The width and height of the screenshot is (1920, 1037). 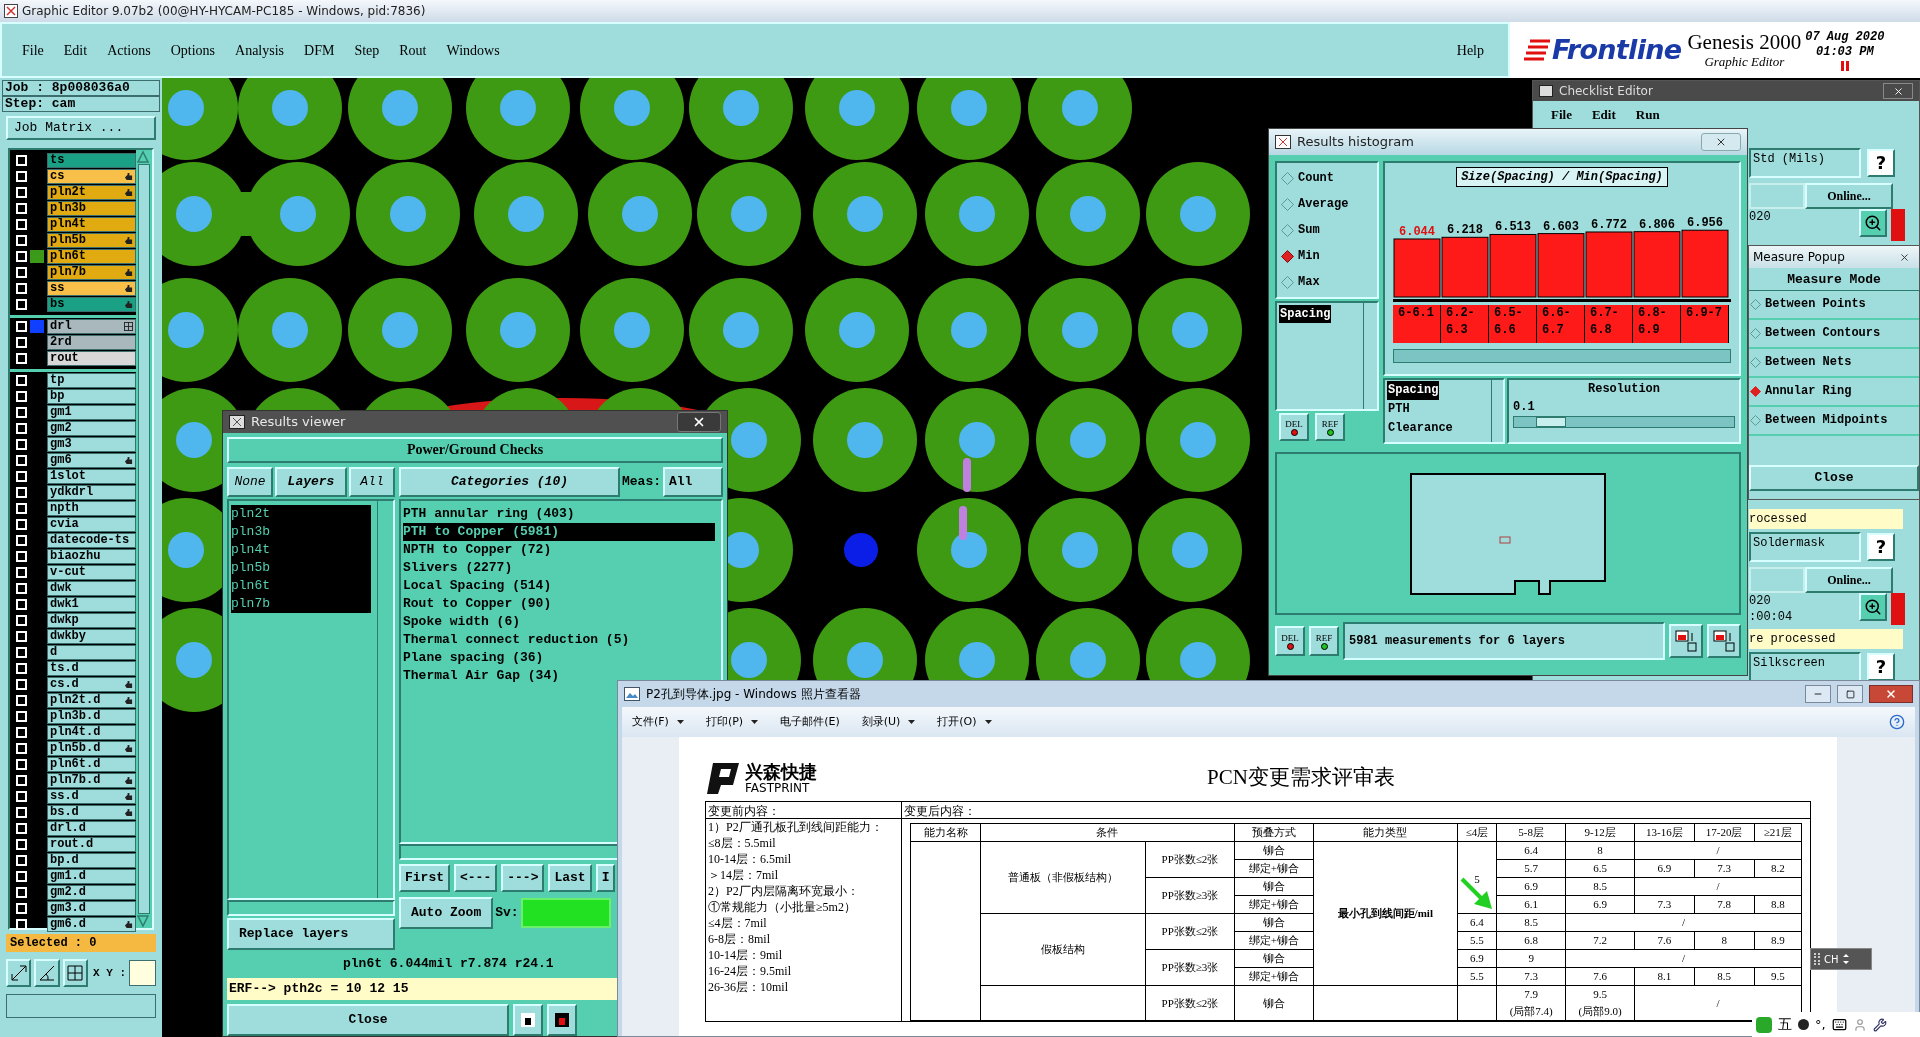 I want to click on category-item: Thermal Air Gap (34), so click(x=559, y=676).